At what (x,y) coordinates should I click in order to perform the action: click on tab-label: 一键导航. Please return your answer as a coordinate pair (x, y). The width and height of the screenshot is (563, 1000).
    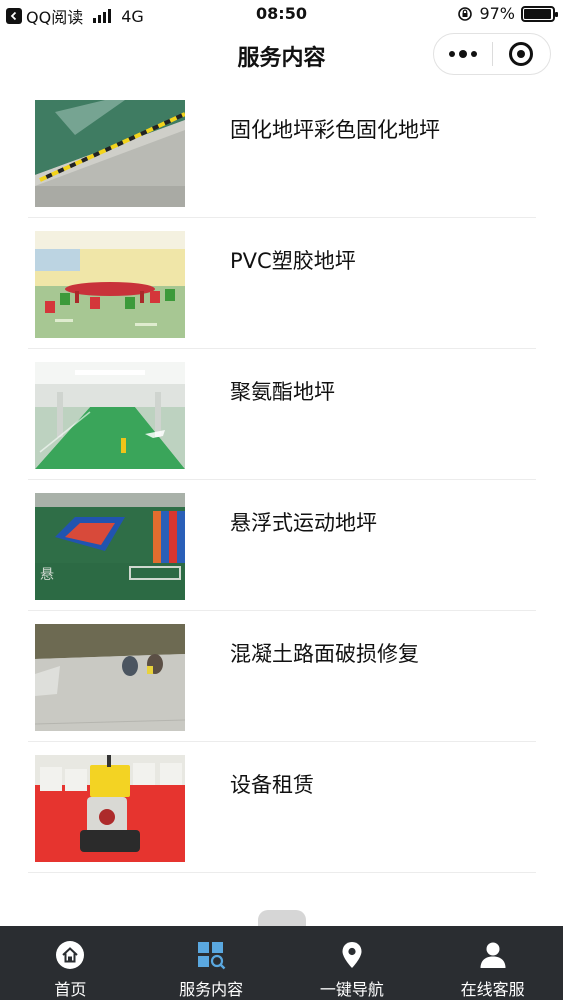
    Looking at the image, I should click on (351, 989).